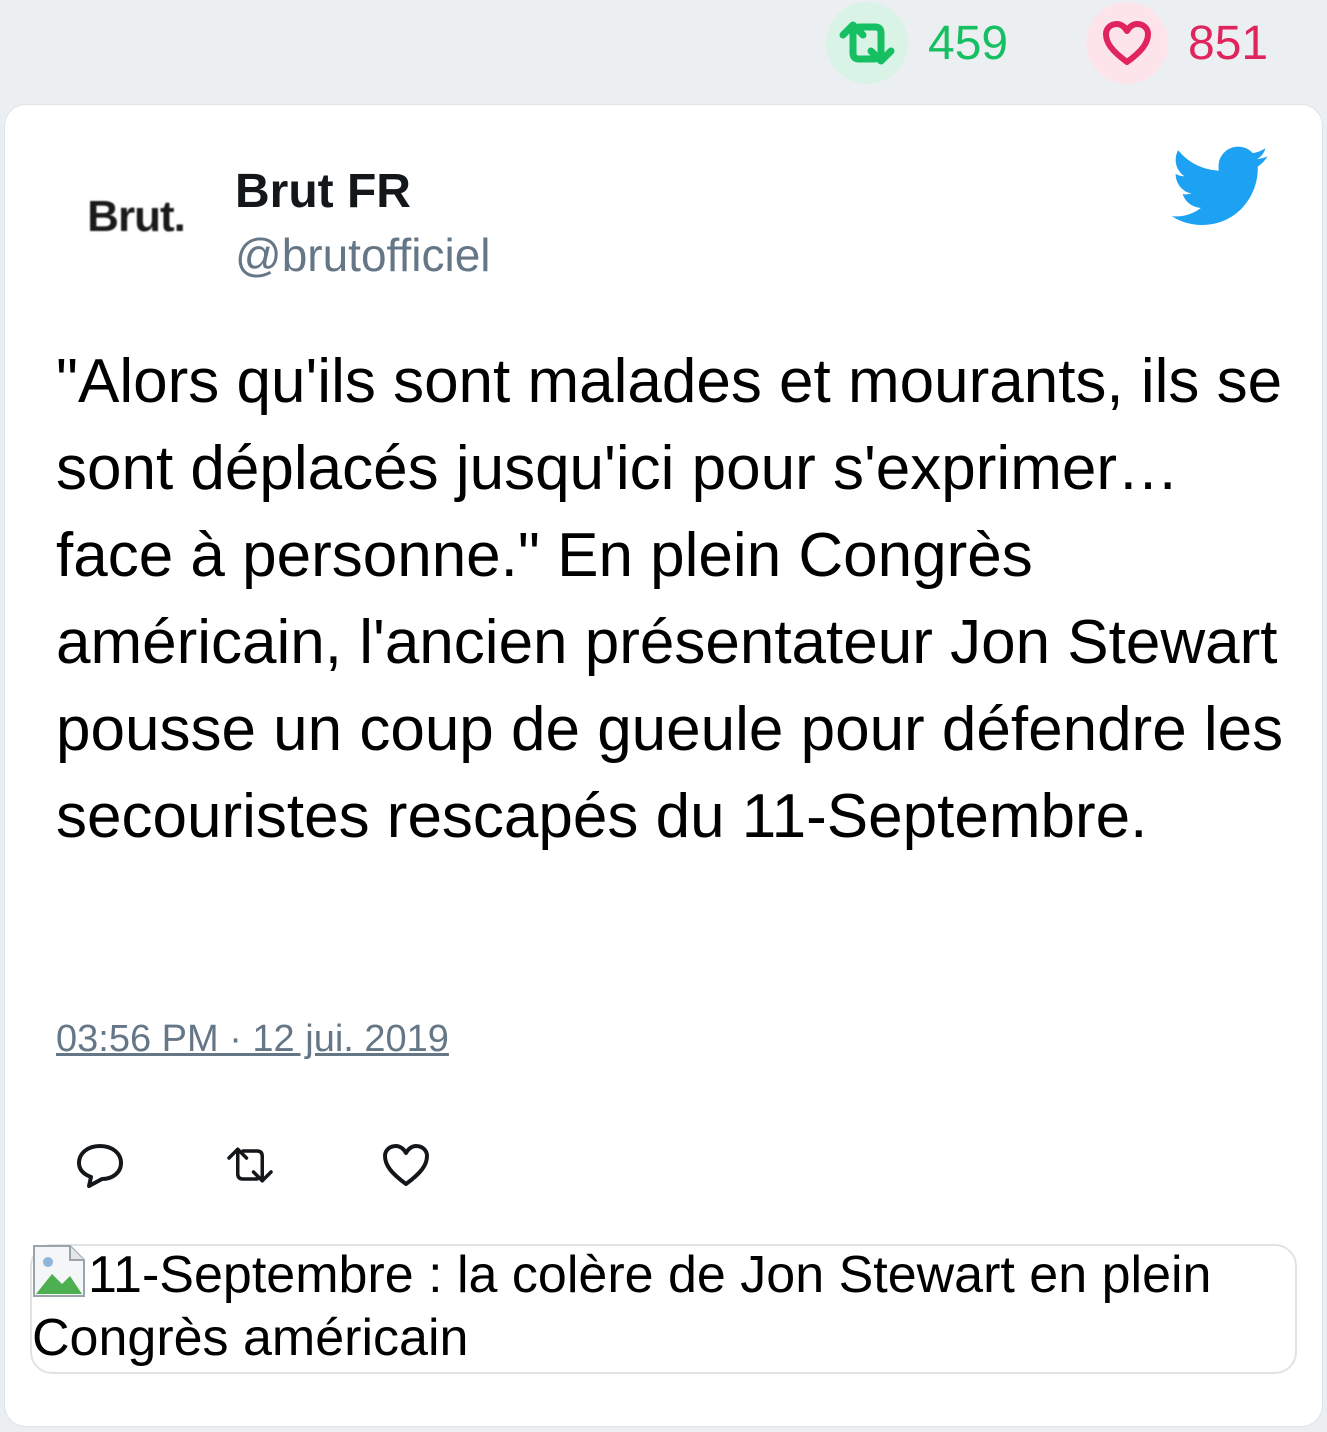  I want to click on retweet-icon, so click(867, 43).